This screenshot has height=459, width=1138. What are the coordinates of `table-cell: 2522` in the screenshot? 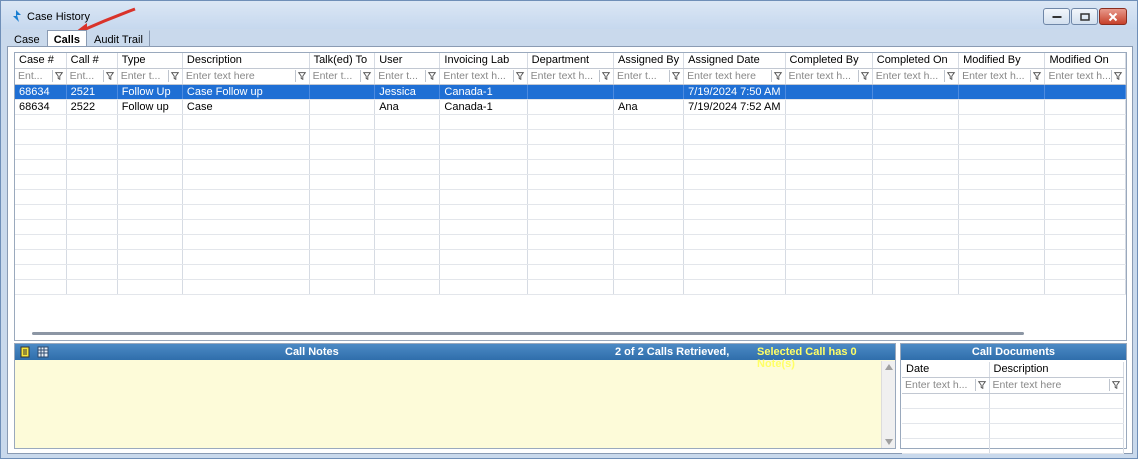 It's located at (92, 107).